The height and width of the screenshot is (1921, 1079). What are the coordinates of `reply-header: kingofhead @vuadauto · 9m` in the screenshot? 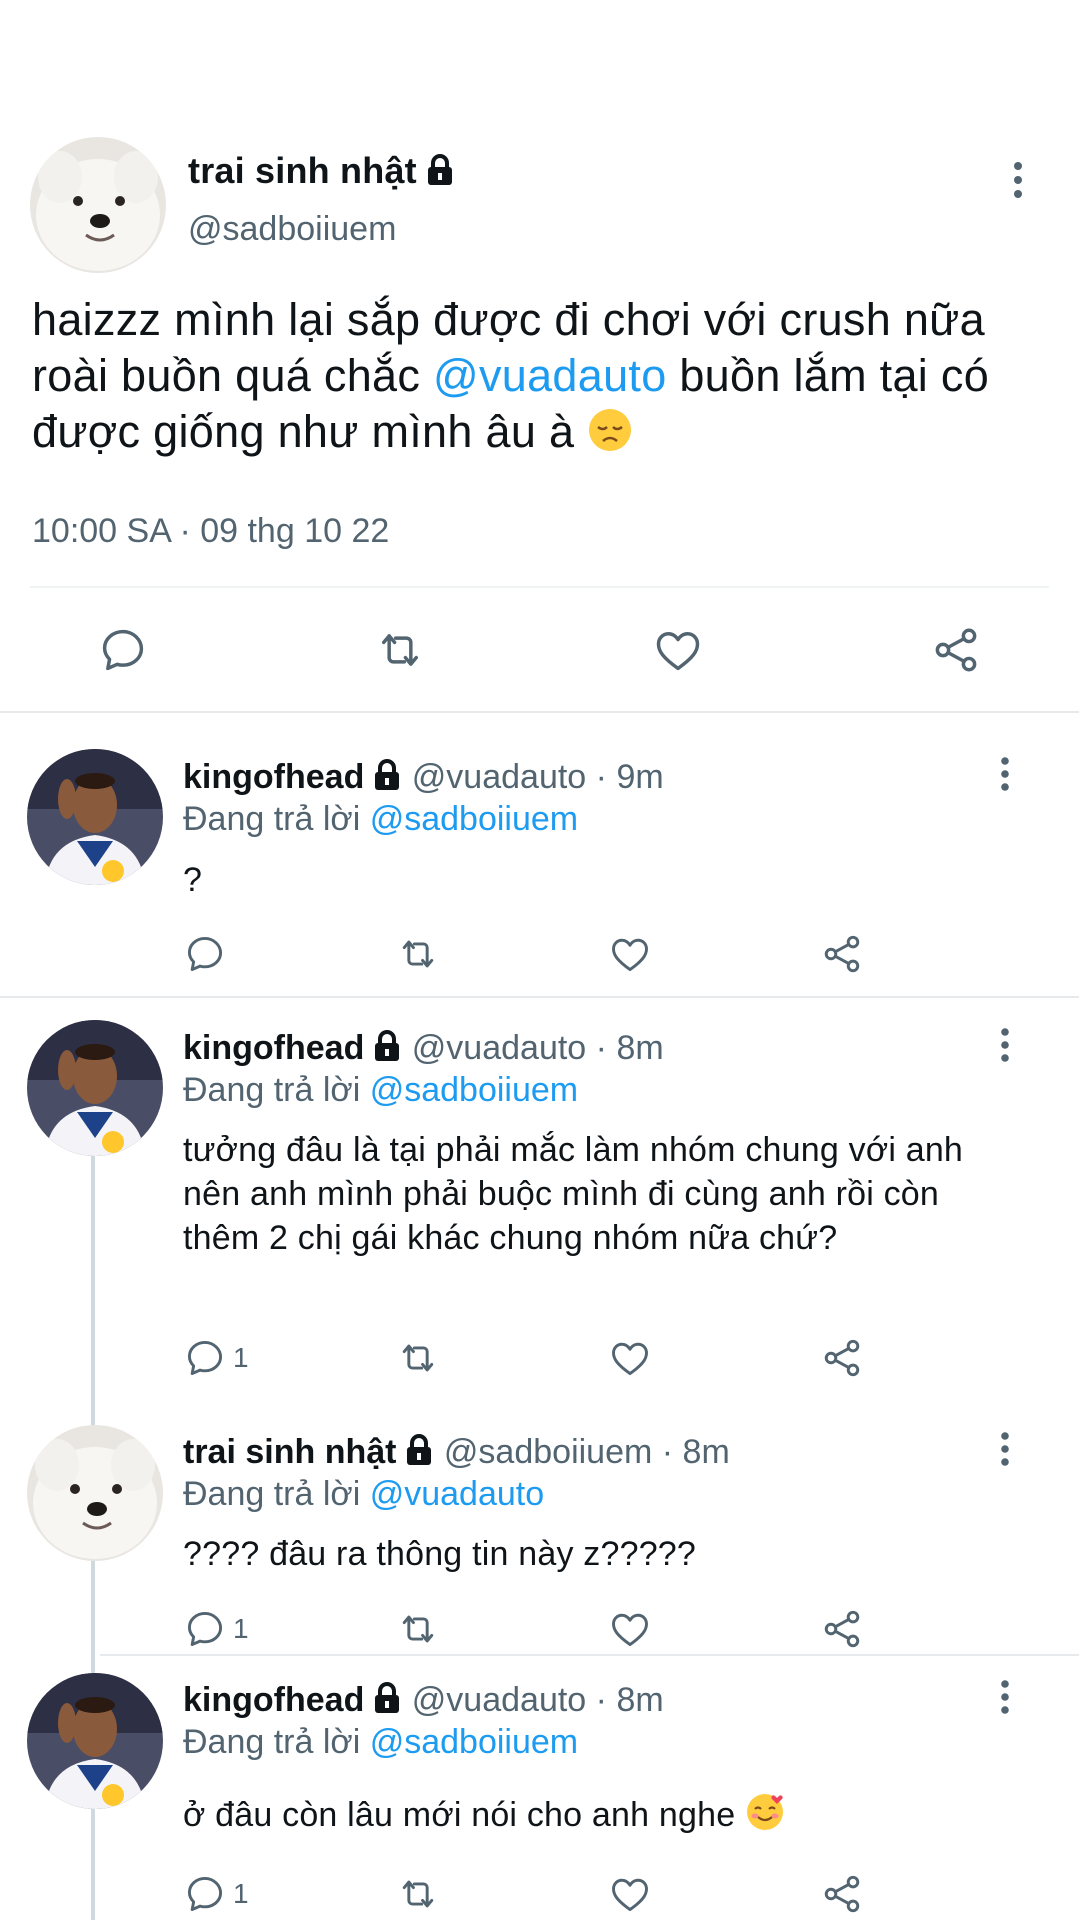 It's located at (423, 779).